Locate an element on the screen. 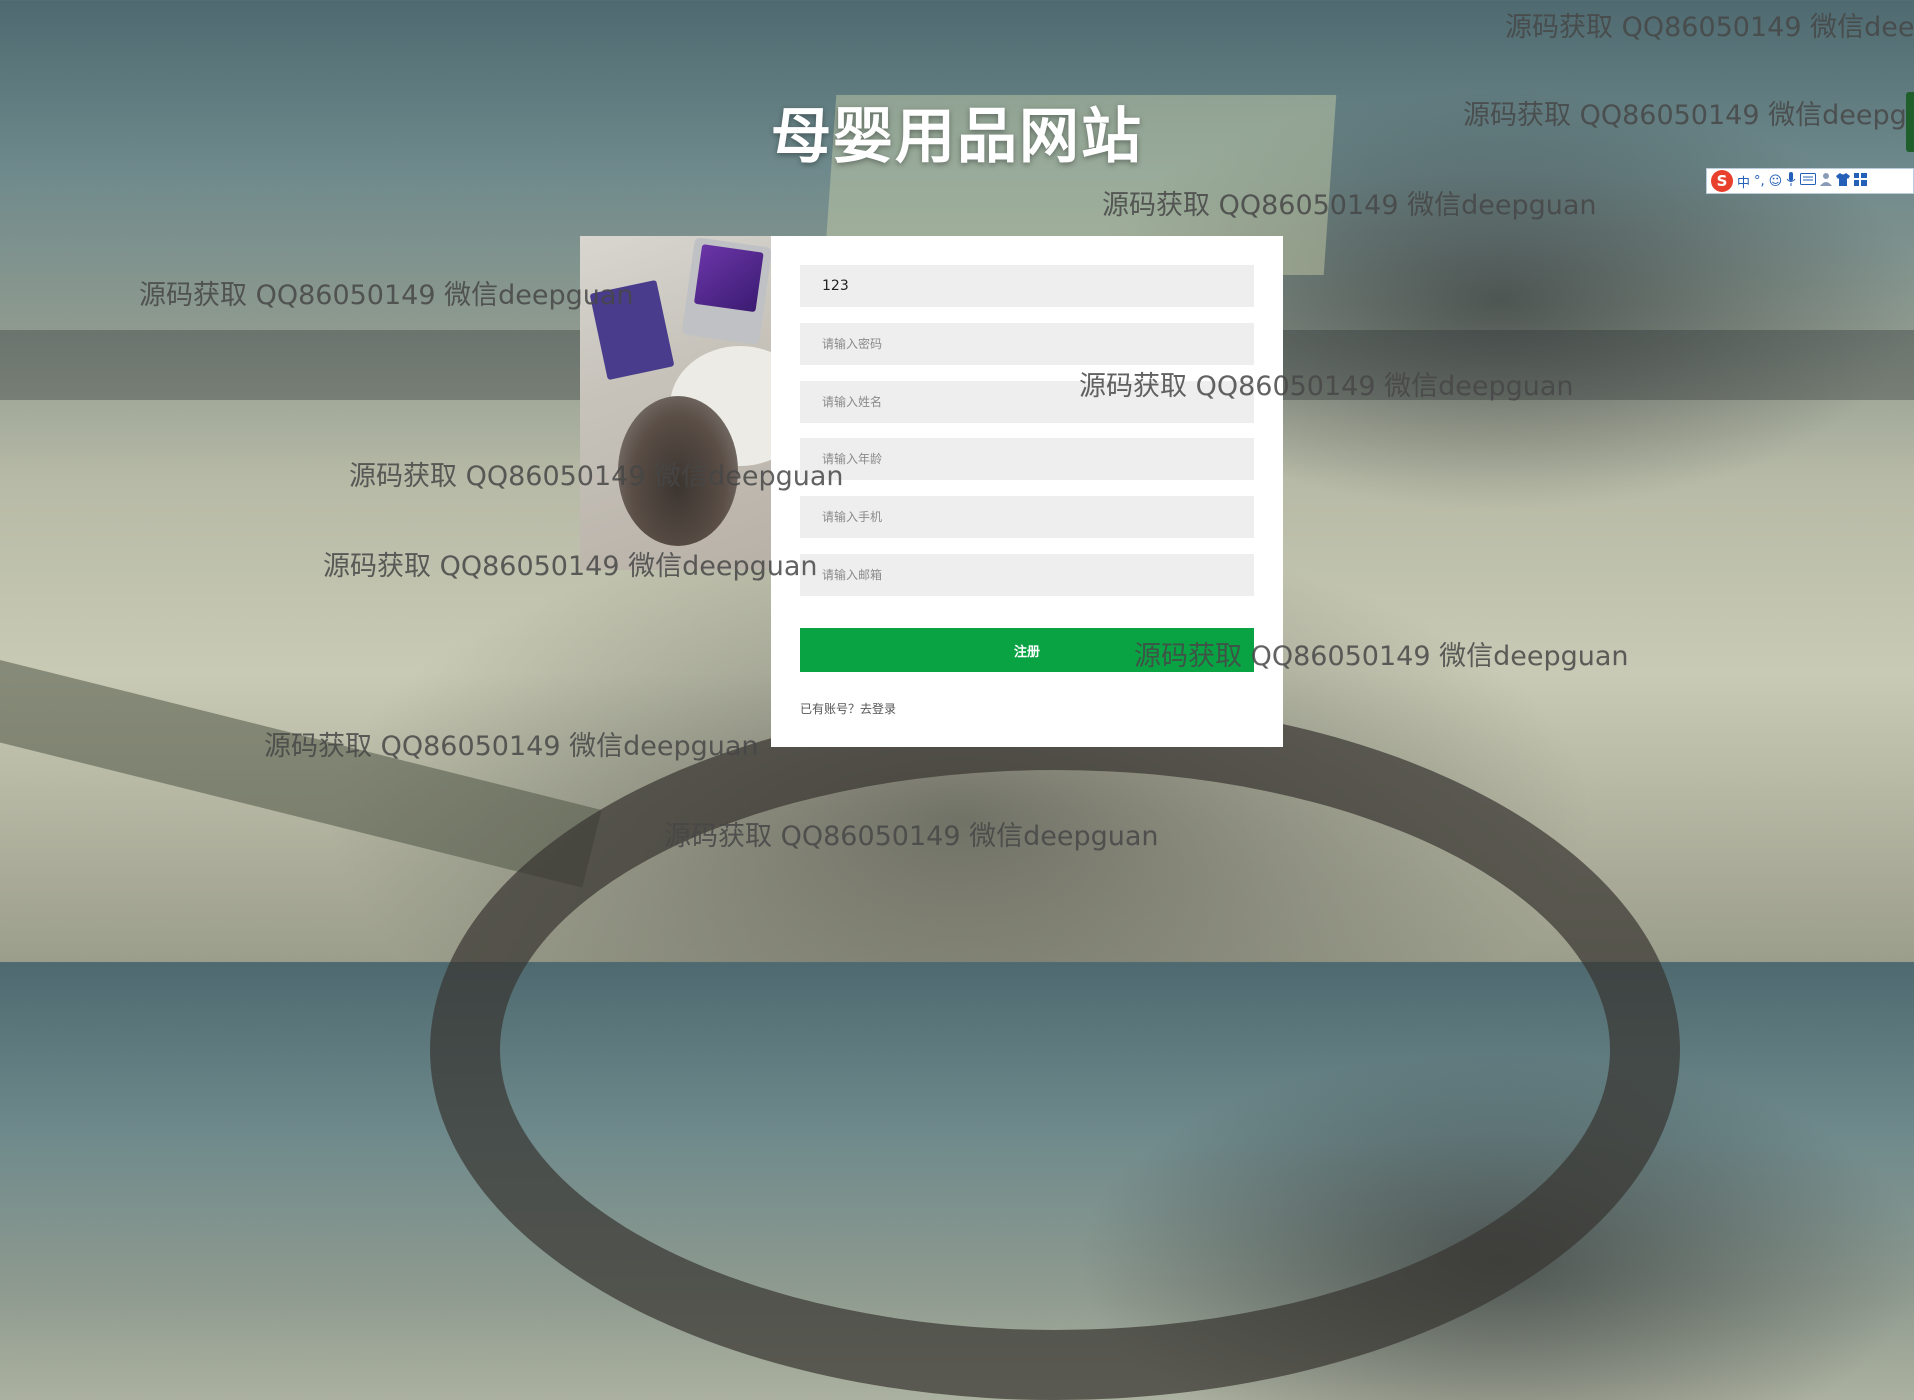  ime-side-tab is located at coordinates (1910, 122).